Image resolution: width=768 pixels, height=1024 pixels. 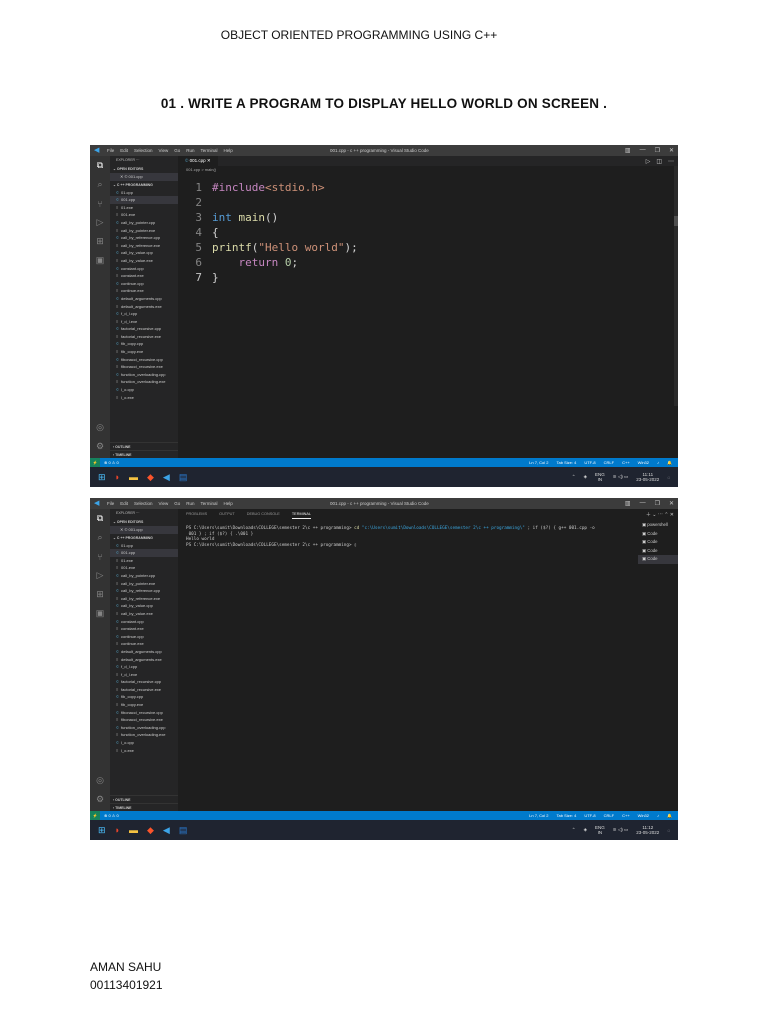 What do you see at coordinates (660, 514) in the screenshot?
I see `terminal-actions: ＋ ⌄ ⋯ ⌃ ✕` at bounding box center [660, 514].